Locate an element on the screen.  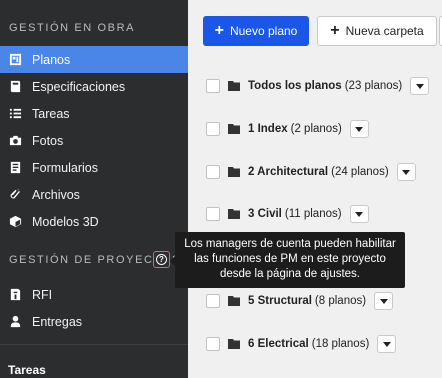
folder-count: (8 planos) is located at coordinates (340, 301).